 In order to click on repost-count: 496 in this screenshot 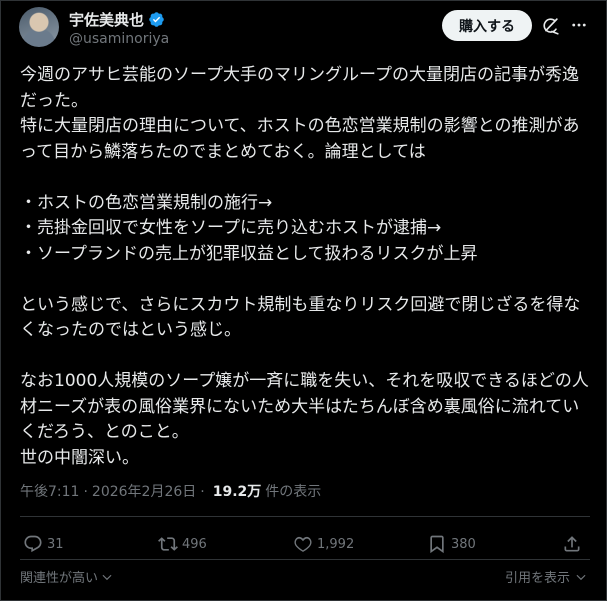, I will do `click(194, 544)`.